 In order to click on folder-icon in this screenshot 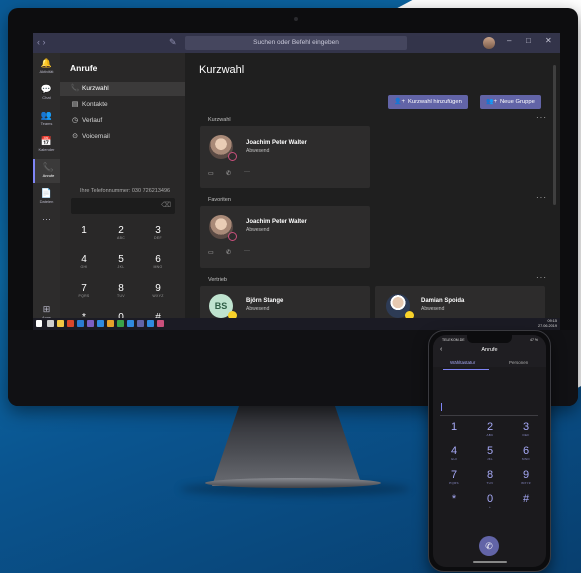, I will do `click(60, 323)`.